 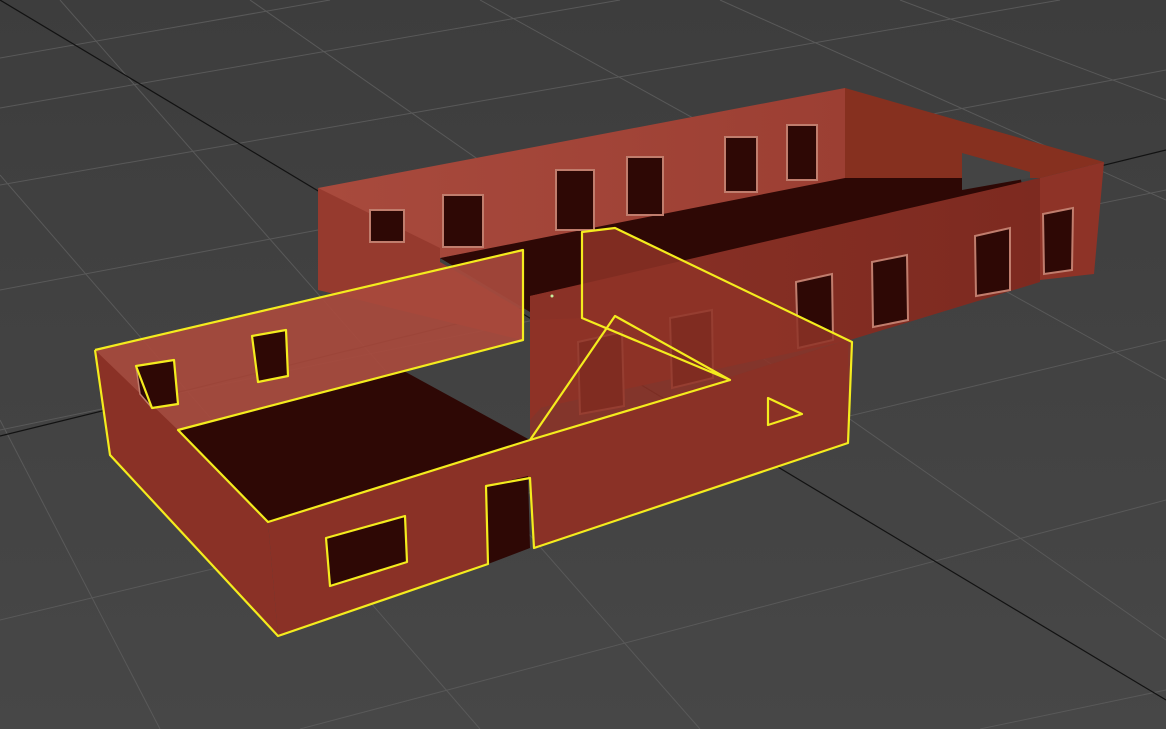 What do you see at coordinates (552, 296) in the screenshot?
I see `pivot-marker` at bounding box center [552, 296].